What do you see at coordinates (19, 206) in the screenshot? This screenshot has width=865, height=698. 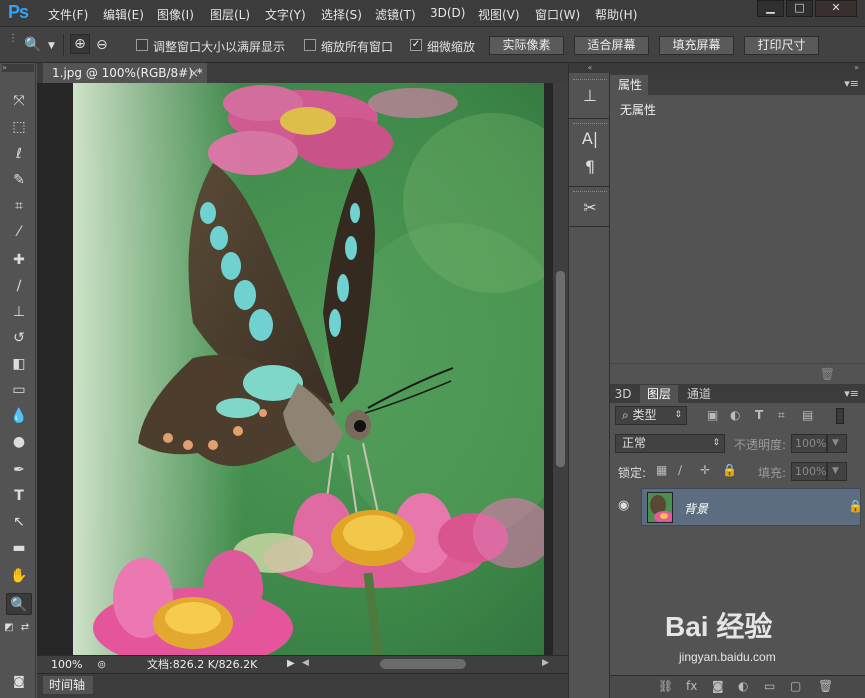 I see `crop-tool-icon: ⌗` at bounding box center [19, 206].